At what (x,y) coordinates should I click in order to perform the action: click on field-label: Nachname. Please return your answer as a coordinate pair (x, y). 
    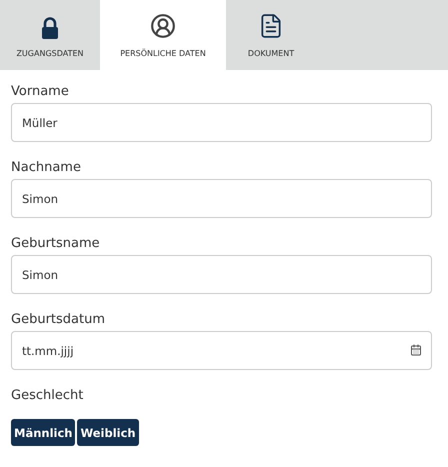
    Looking at the image, I should click on (46, 167).